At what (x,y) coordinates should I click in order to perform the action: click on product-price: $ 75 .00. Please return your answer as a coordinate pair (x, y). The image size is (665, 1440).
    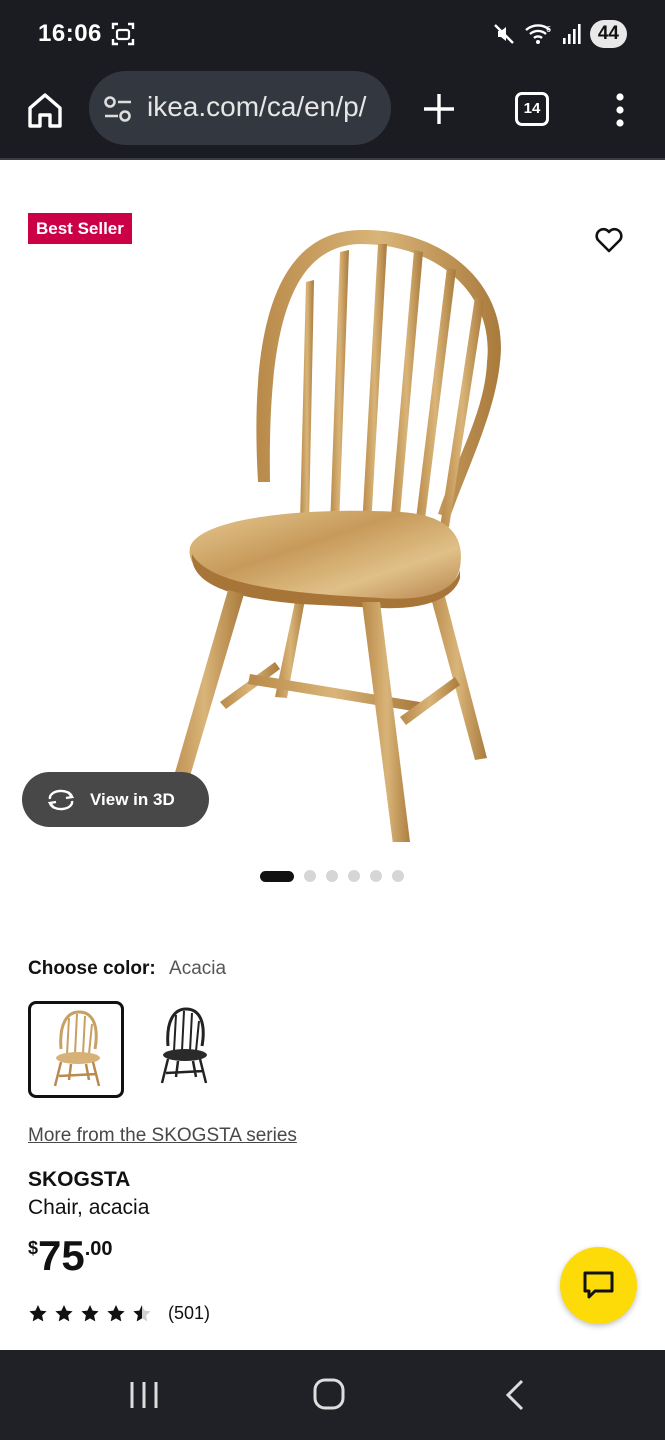
    Looking at the image, I should click on (70, 1256).